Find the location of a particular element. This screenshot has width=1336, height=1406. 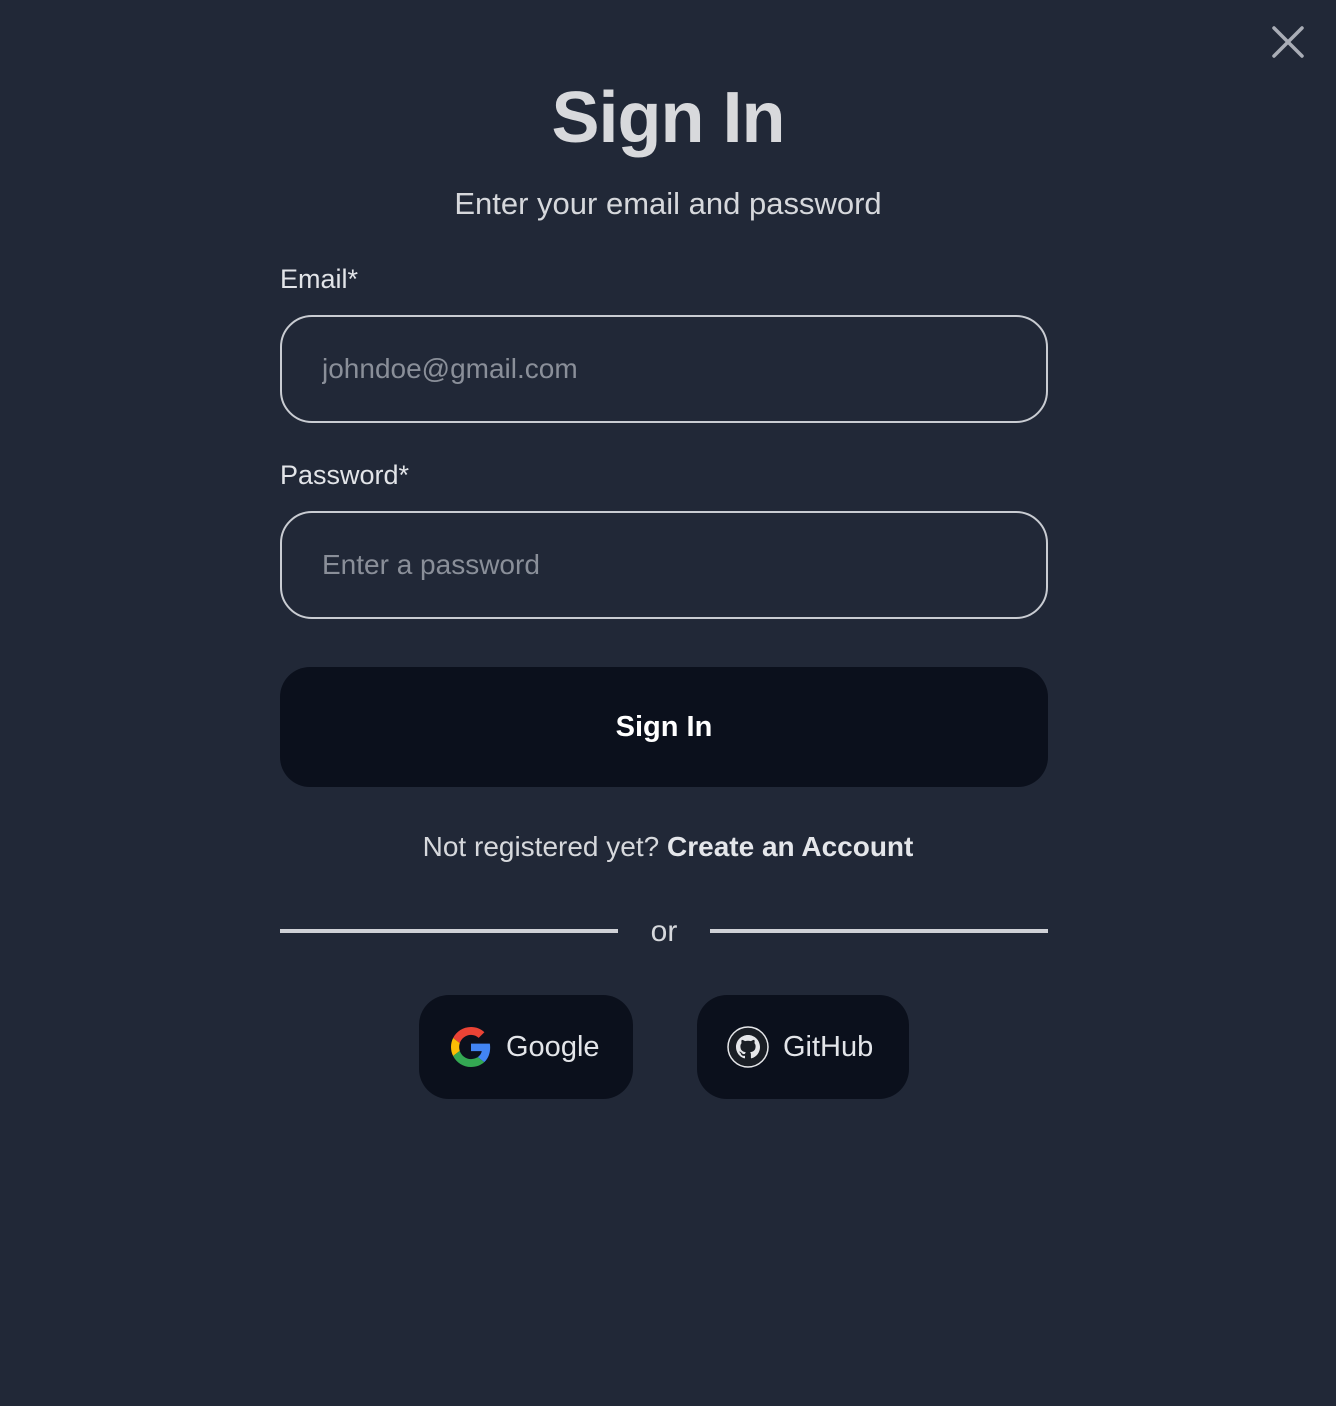

page-title: Sign In is located at coordinates (668, 118).